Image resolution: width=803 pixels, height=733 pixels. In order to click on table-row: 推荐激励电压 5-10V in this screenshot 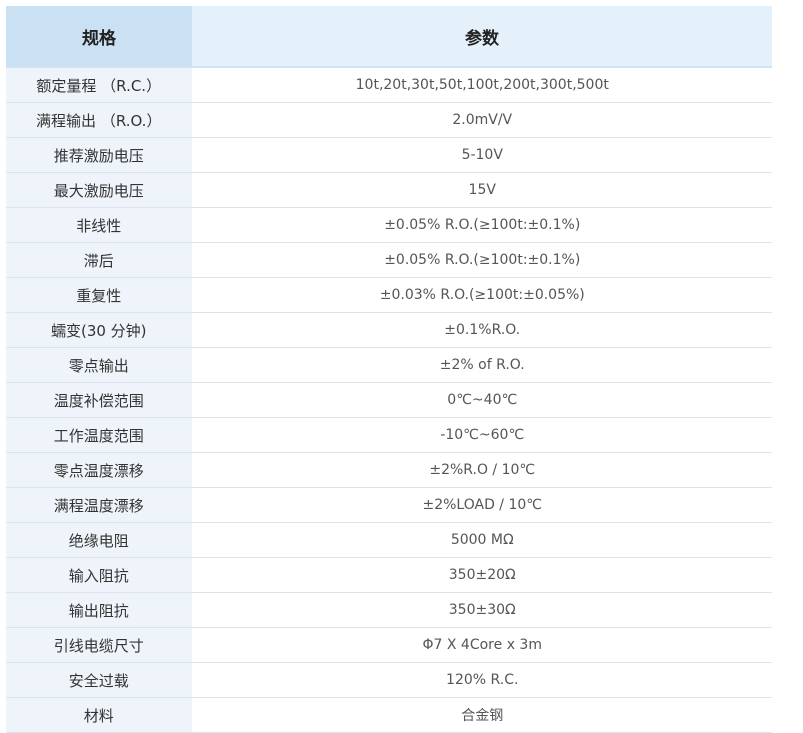, I will do `click(389, 155)`.